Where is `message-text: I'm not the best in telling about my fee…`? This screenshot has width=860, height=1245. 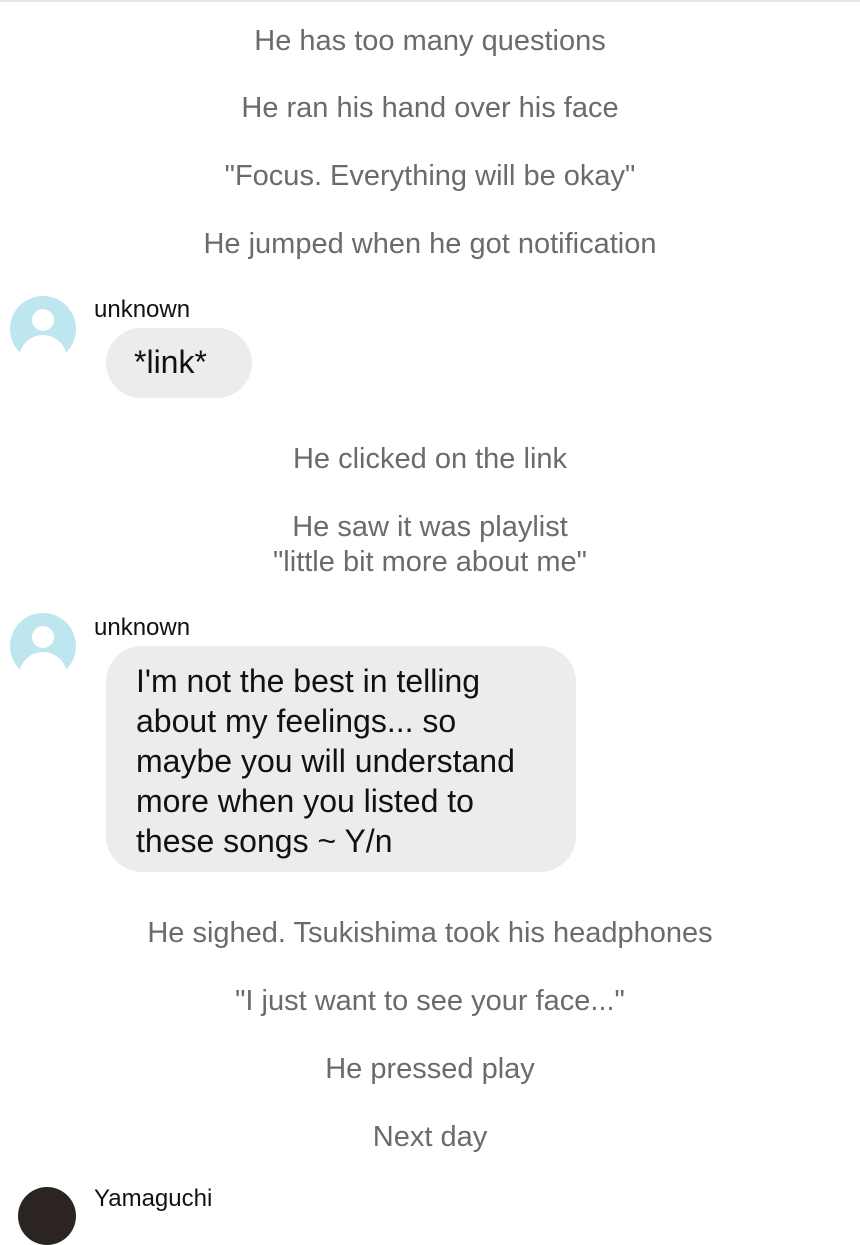 message-text: I'm not the best in telling about my fee… is located at coordinates (325, 761).